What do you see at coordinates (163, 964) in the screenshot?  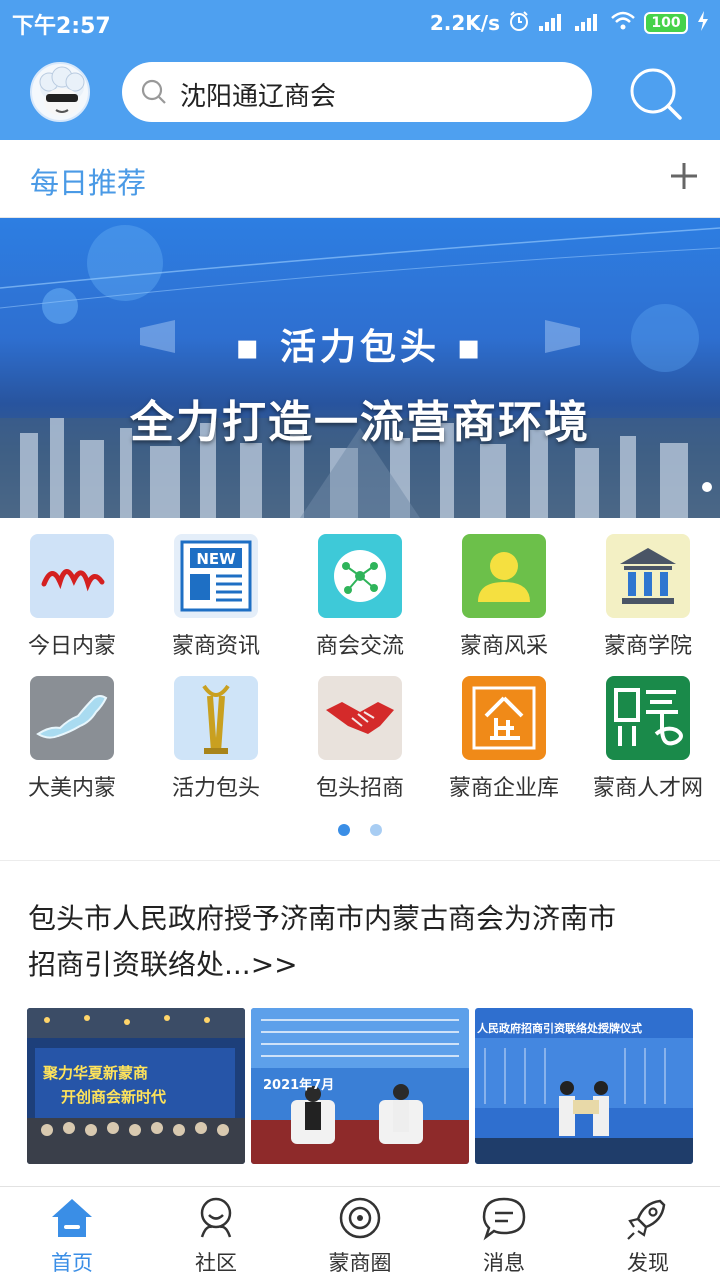 I see `news-headline-line2: 招商引资联络处...>>` at bounding box center [163, 964].